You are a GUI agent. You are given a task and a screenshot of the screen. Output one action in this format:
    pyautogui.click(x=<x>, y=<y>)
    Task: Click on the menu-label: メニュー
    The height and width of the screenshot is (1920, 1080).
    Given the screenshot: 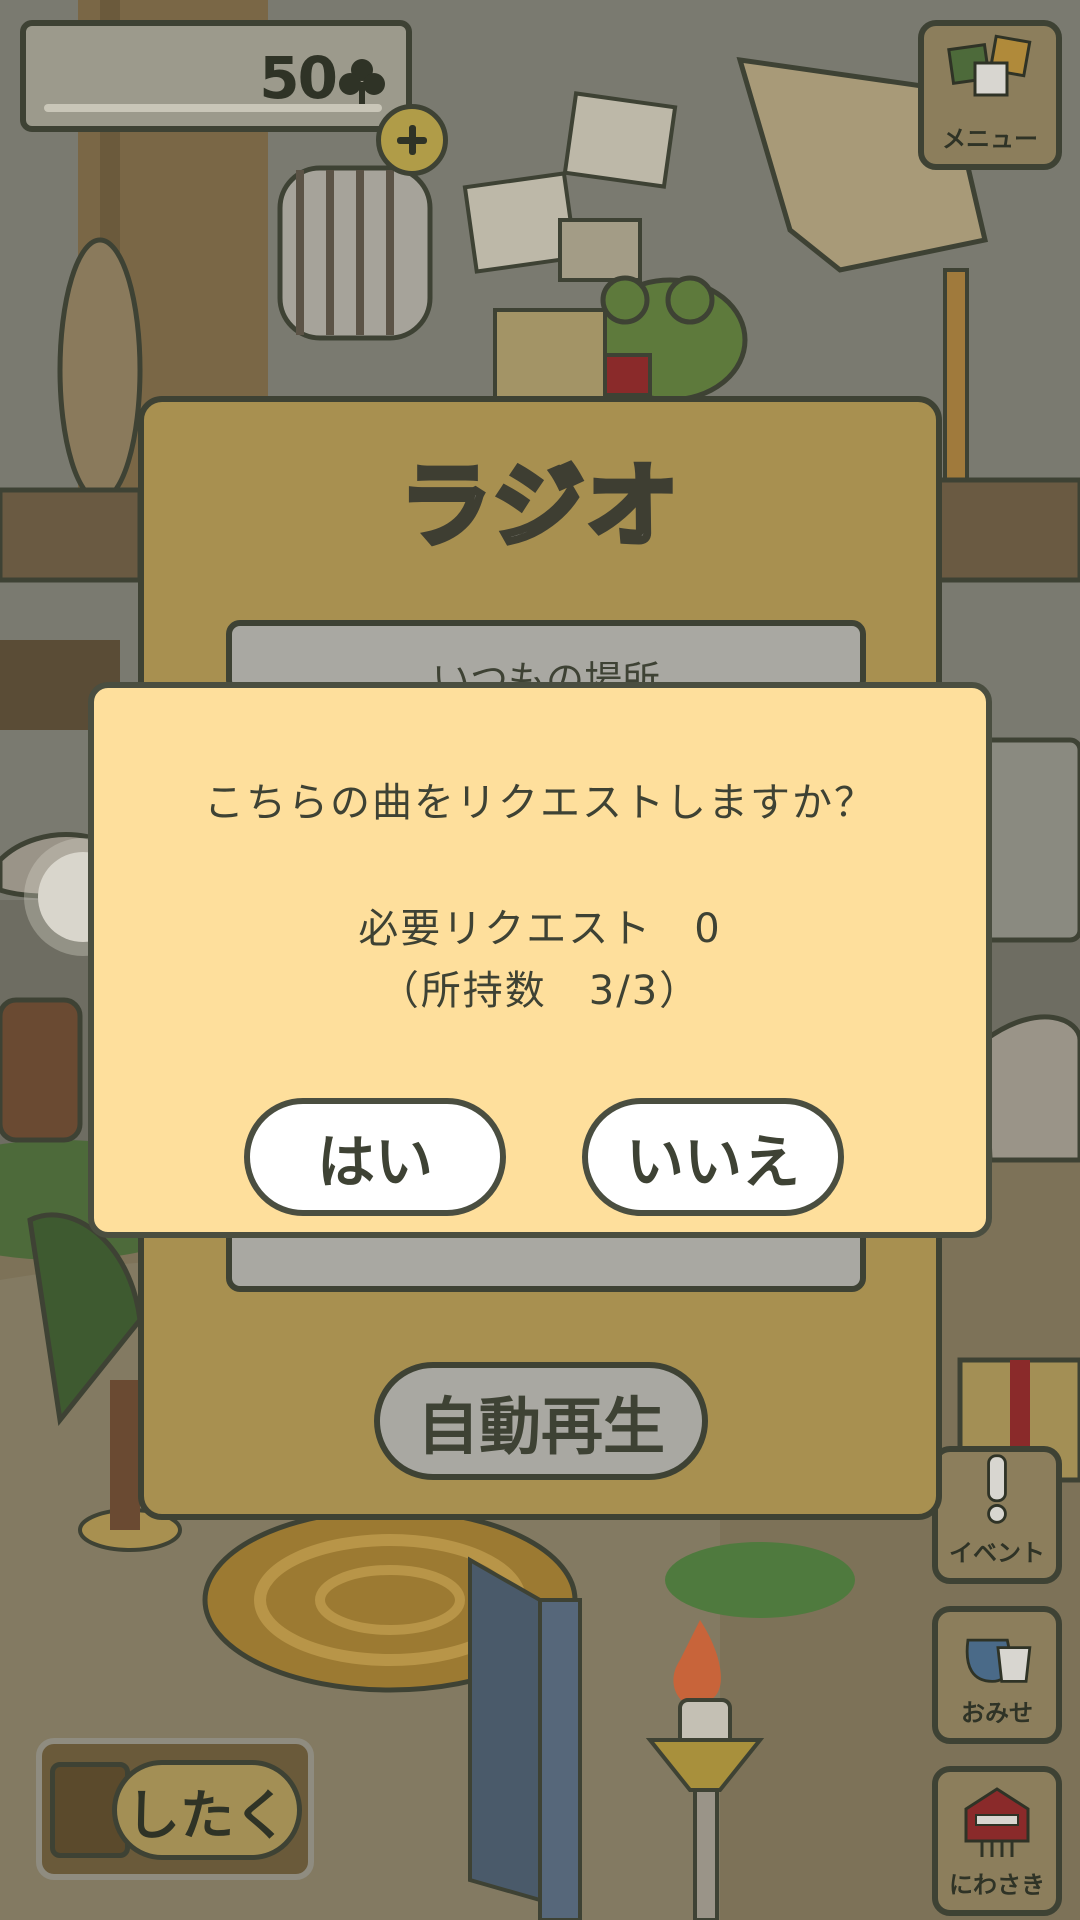 What is the action you would take?
    pyautogui.click(x=990, y=139)
    